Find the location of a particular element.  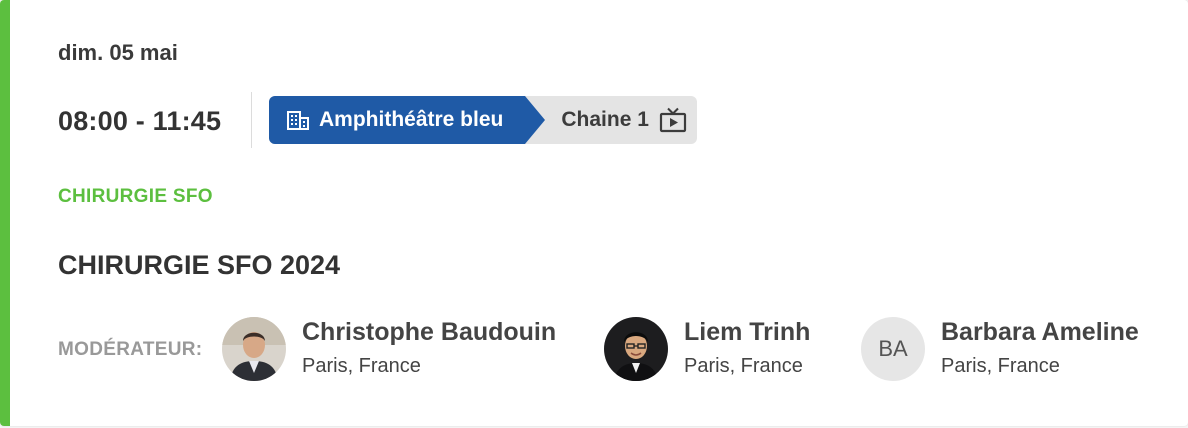

divider is located at coordinates (251, 120).